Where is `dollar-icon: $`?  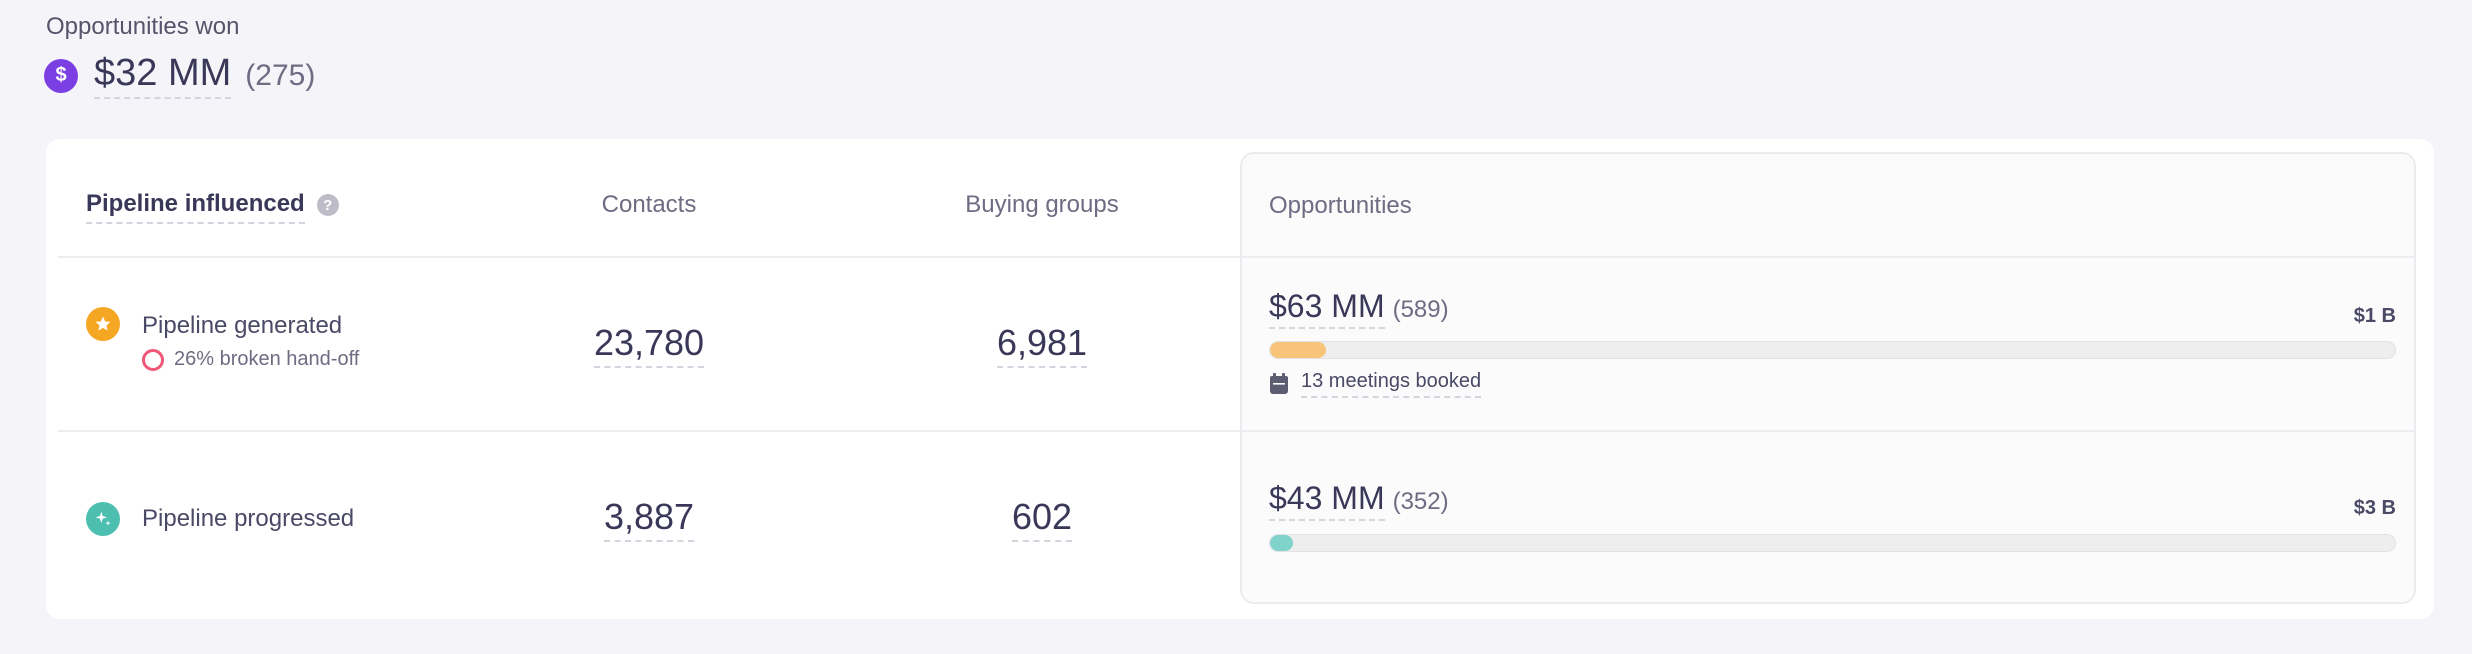
dollar-icon: $ is located at coordinates (61, 75).